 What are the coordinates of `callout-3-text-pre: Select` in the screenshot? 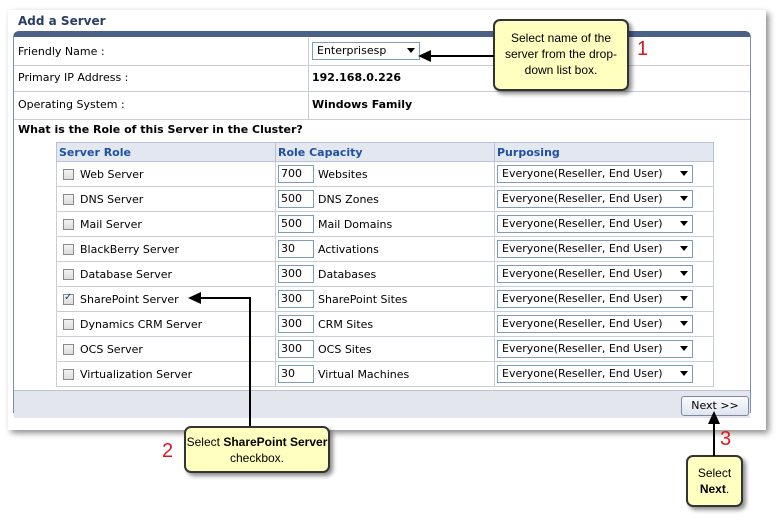 It's located at (714, 473).